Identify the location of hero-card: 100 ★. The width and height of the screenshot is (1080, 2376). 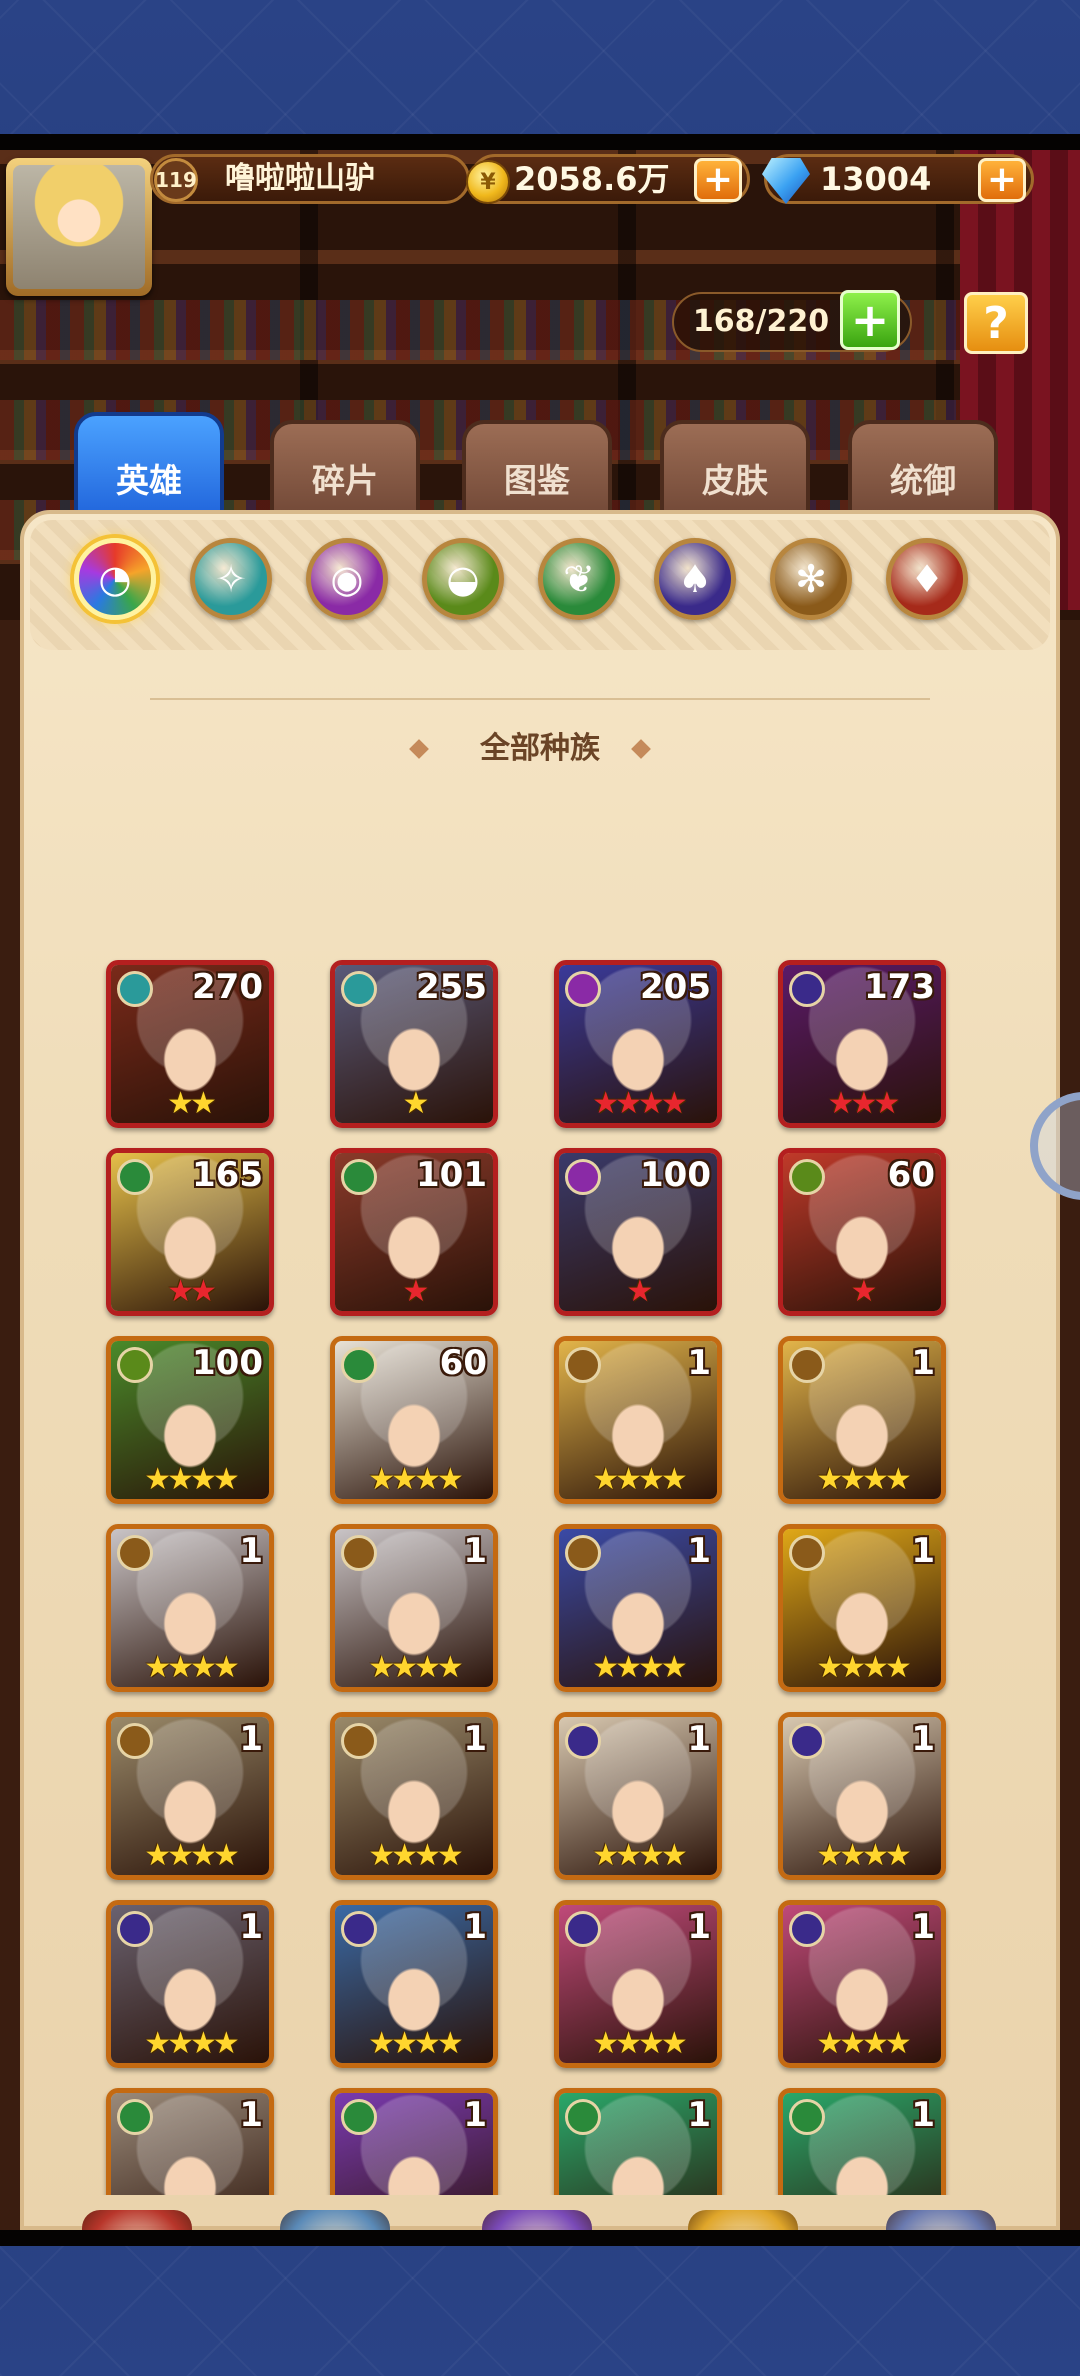
(638, 1232).